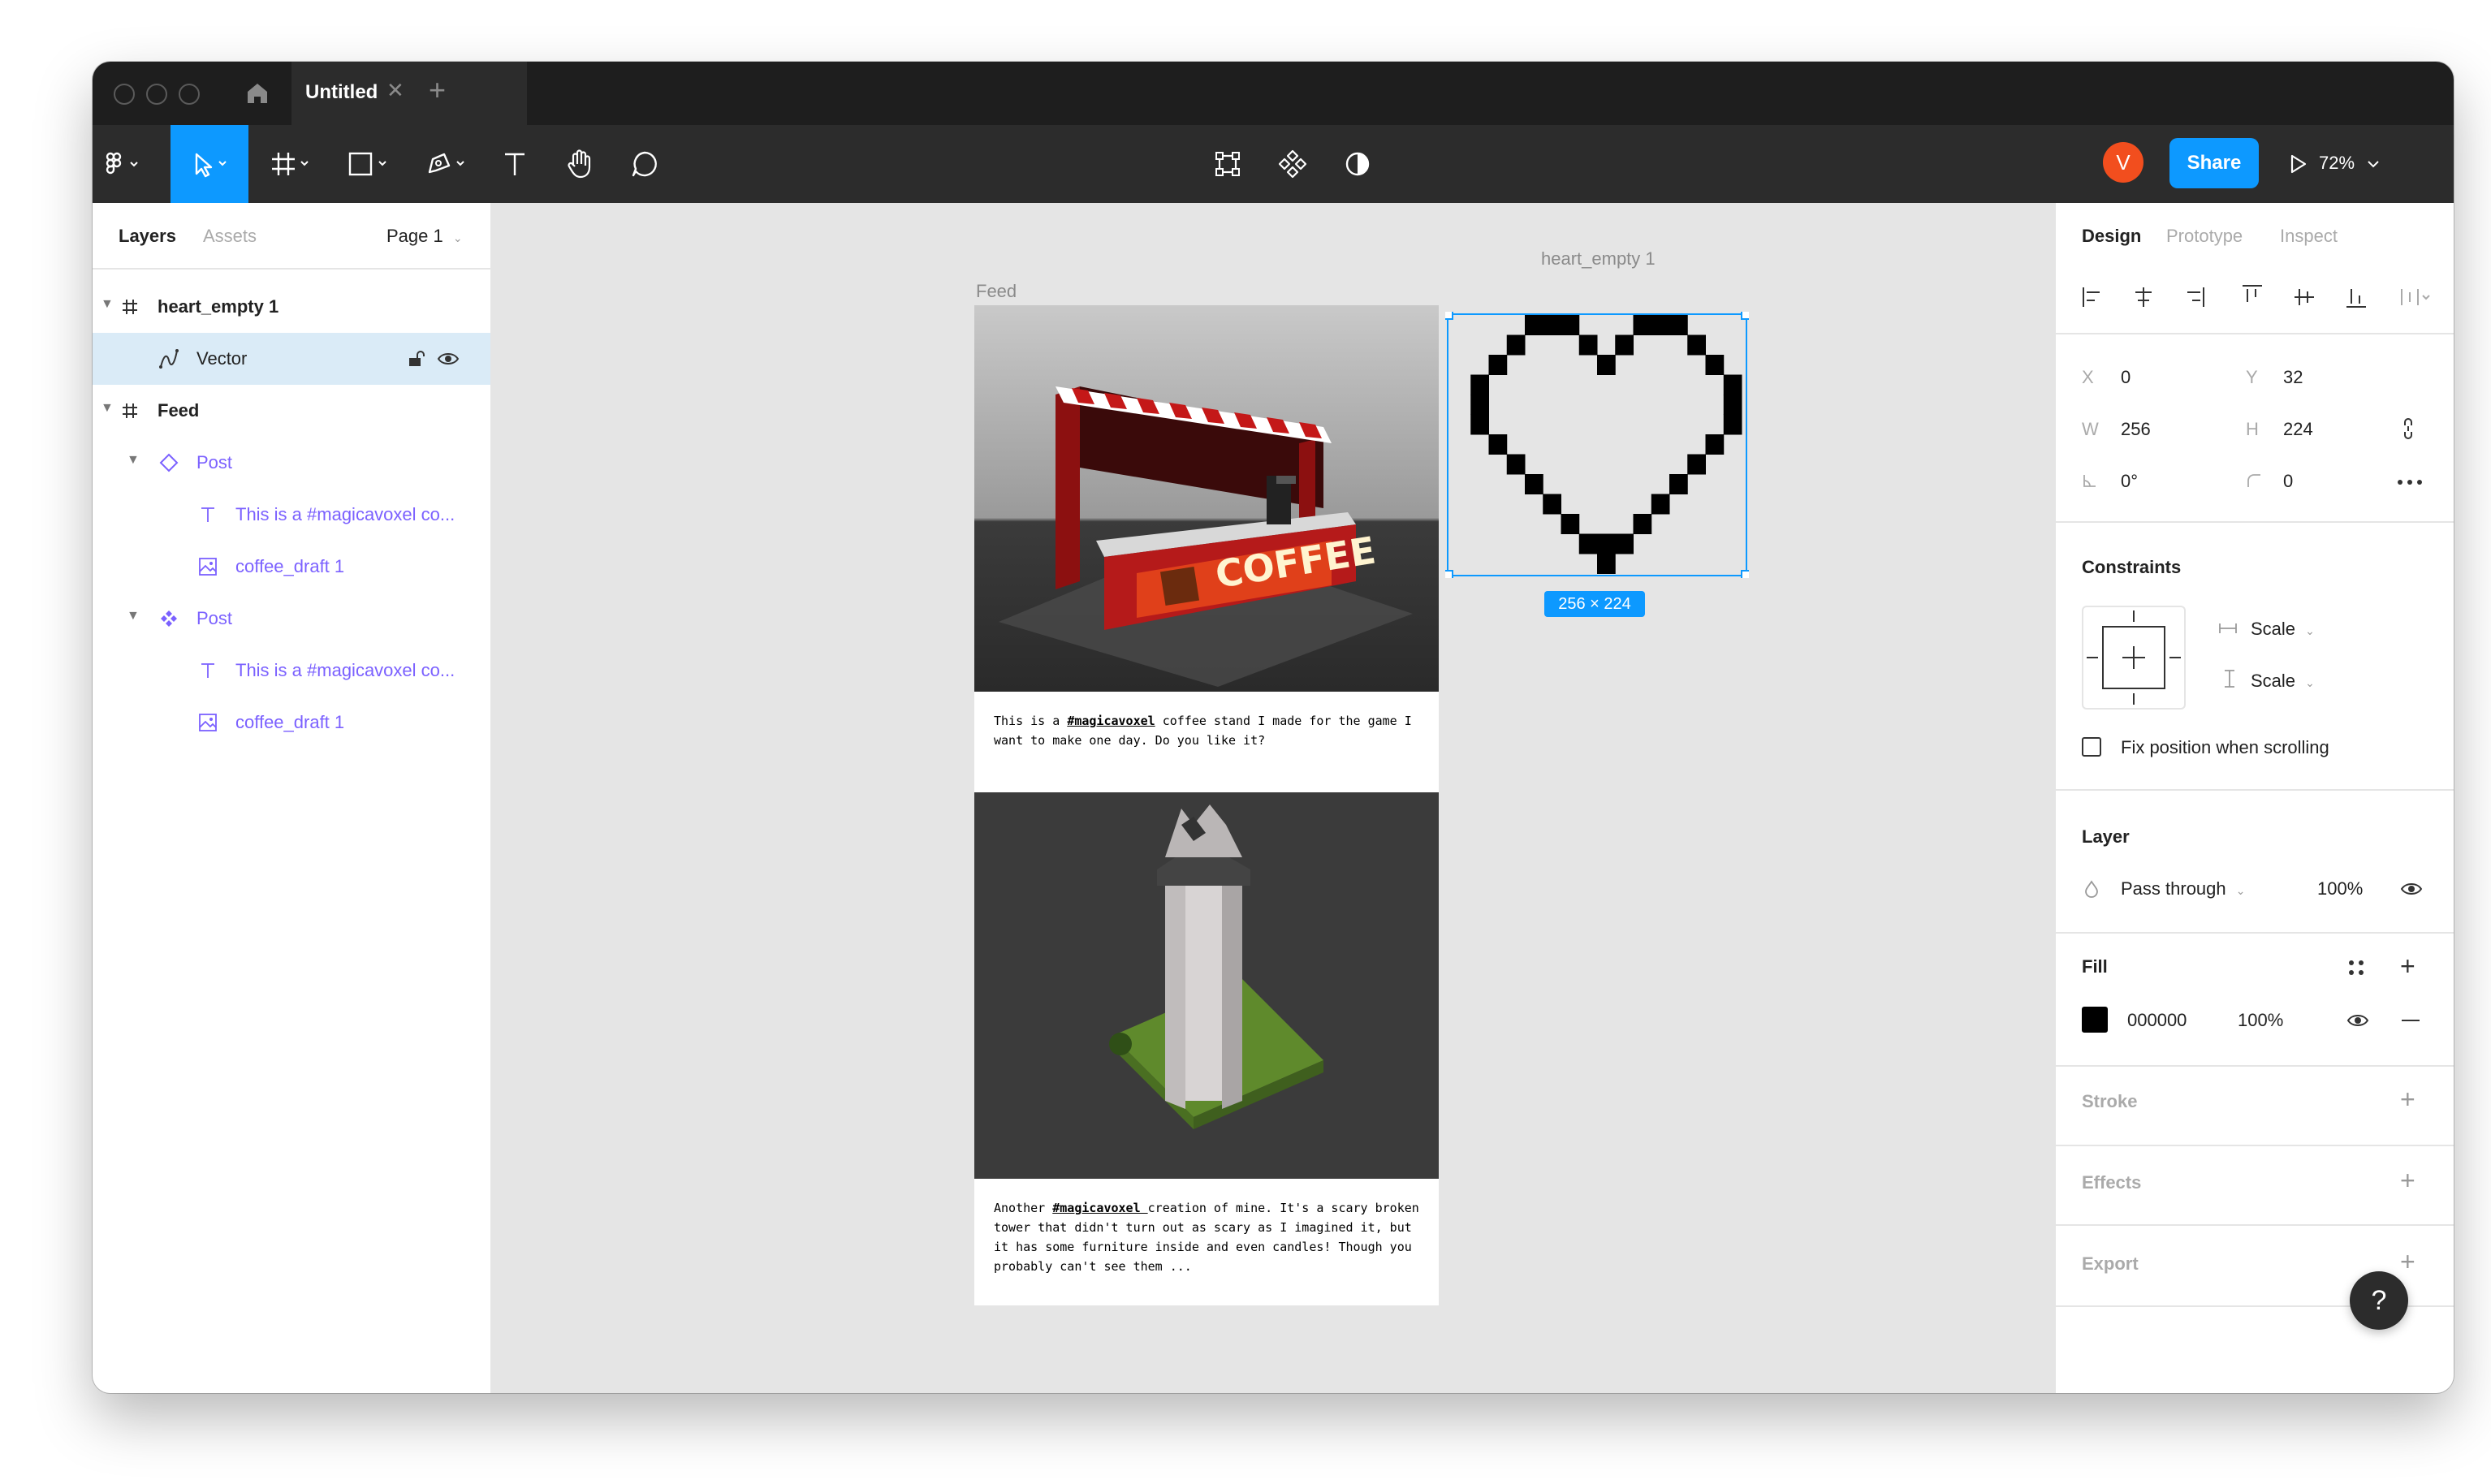  I want to click on pen-tool, so click(448, 164).